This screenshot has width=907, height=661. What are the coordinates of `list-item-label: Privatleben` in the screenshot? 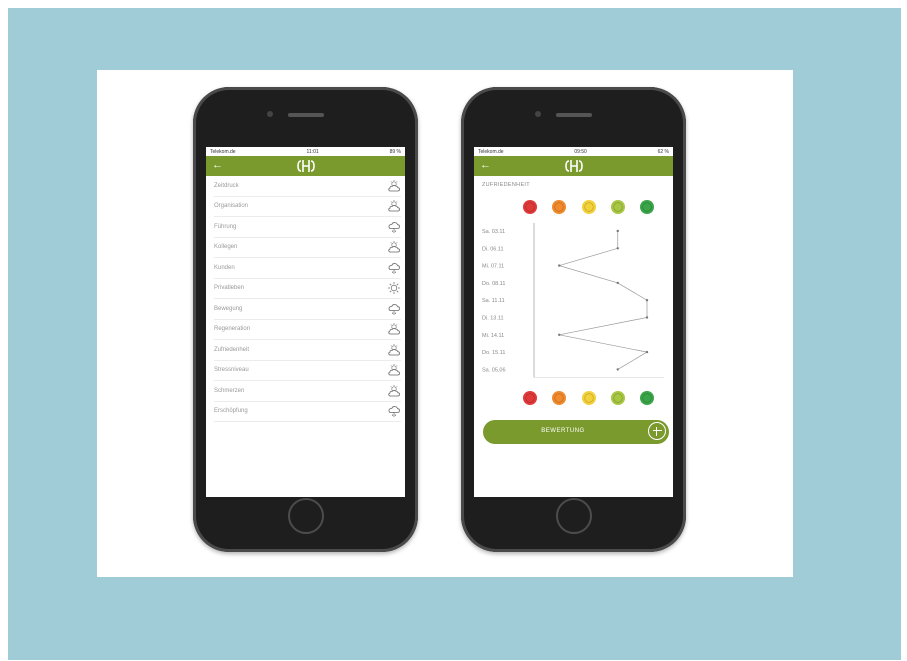 It's located at (229, 288).